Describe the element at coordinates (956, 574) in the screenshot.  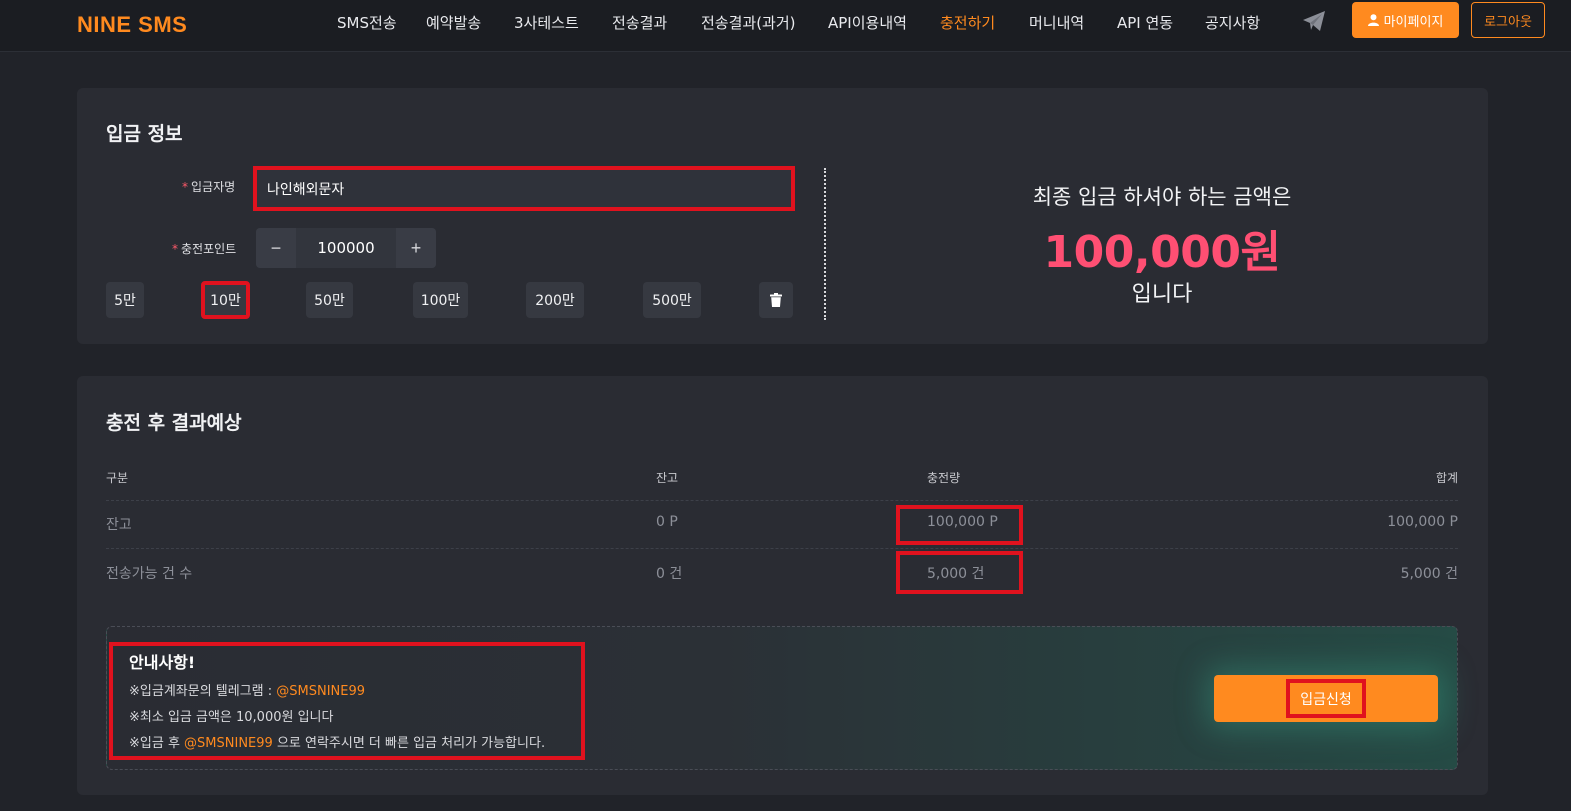
I see `table-cell-row2-charge: 5,000 건` at that location.